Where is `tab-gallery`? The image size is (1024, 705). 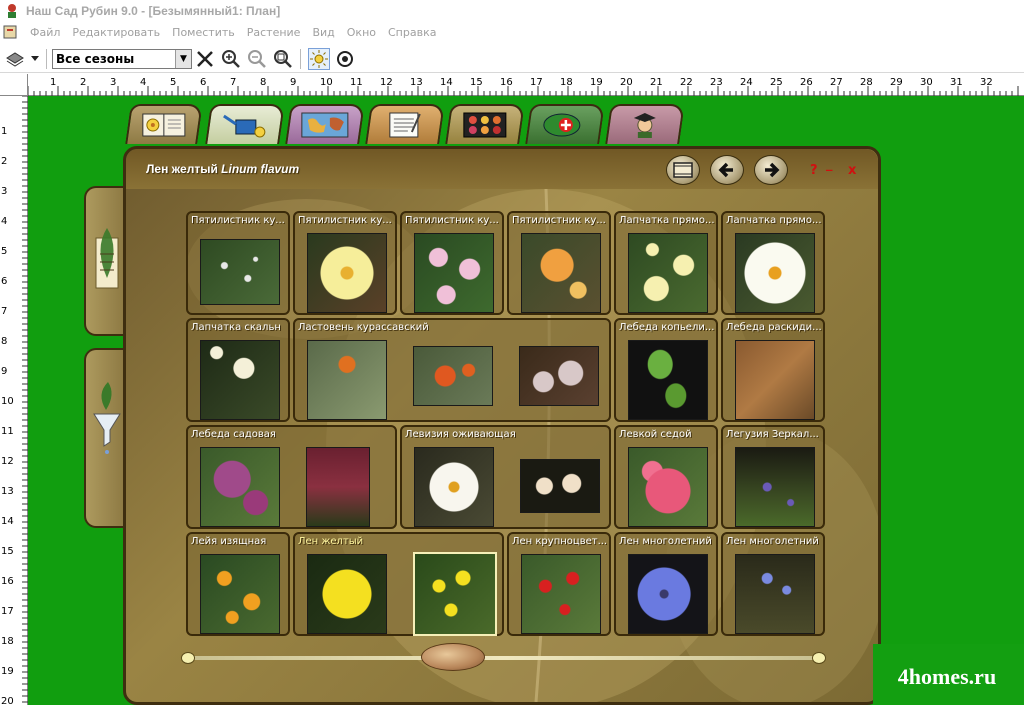 tab-gallery is located at coordinates (485, 124).